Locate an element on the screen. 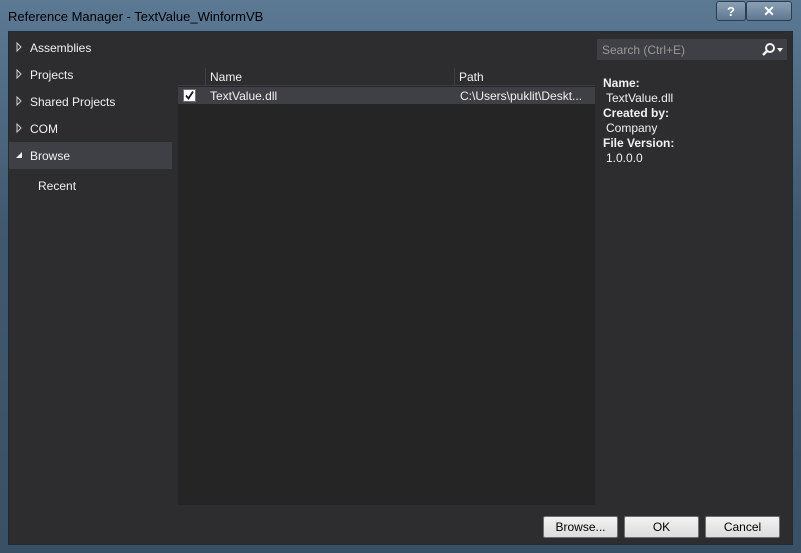 The height and width of the screenshot is (553, 801). detail-value-created: Company is located at coordinates (632, 128).